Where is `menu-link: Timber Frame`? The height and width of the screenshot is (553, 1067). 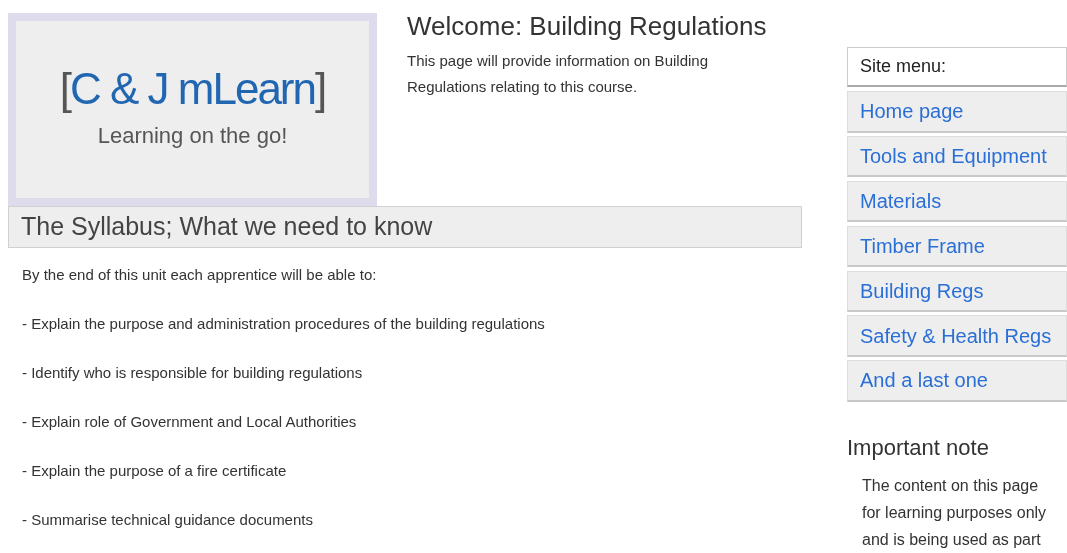 menu-link: Timber Frame is located at coordinates (957, 246).